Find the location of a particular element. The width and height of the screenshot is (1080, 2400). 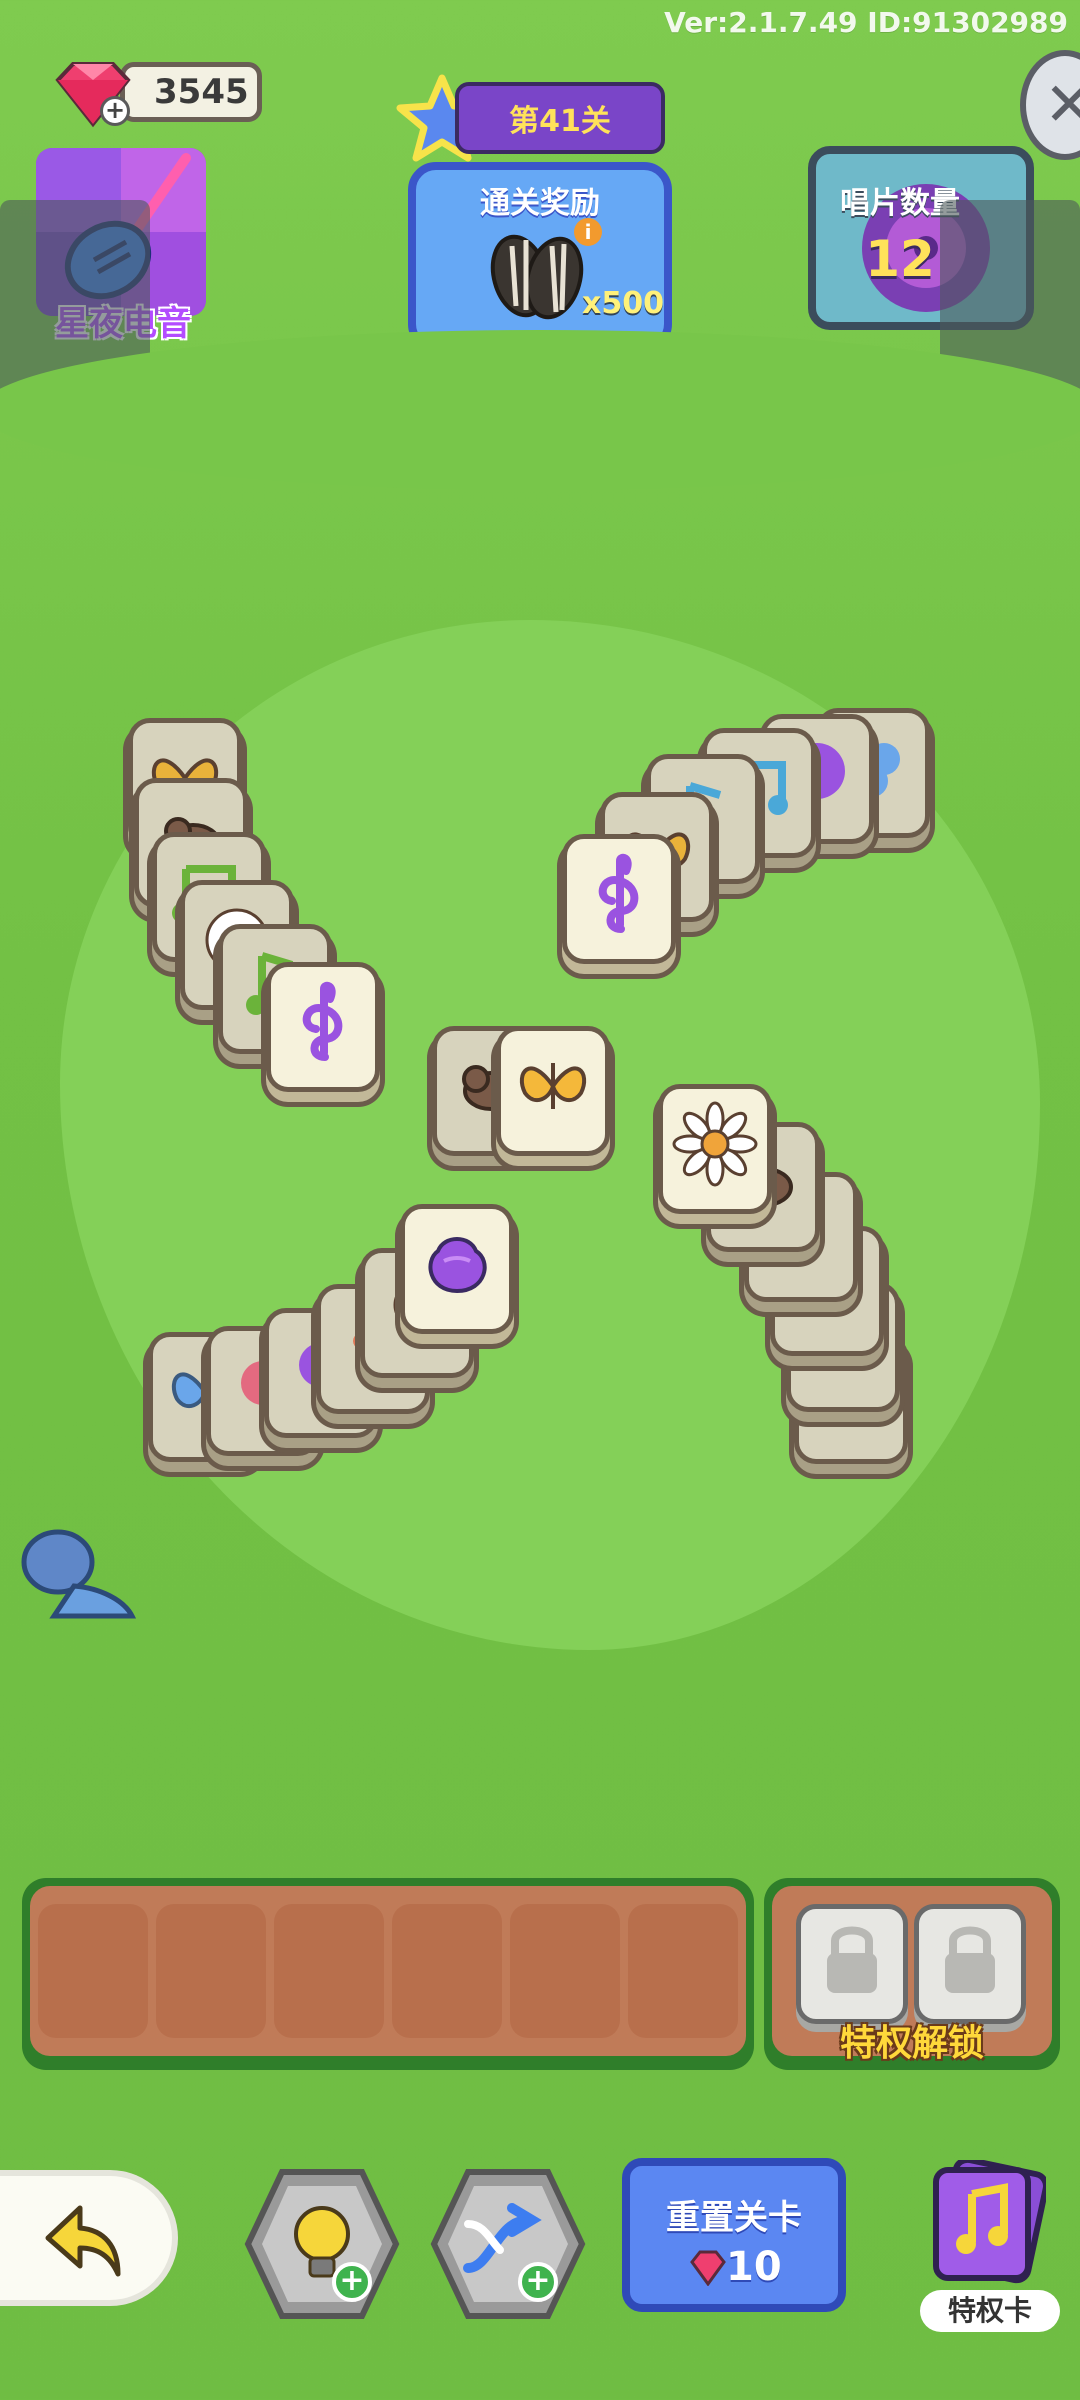

vip-card-label: 特权卡 is located at coordinates (990, 2311).